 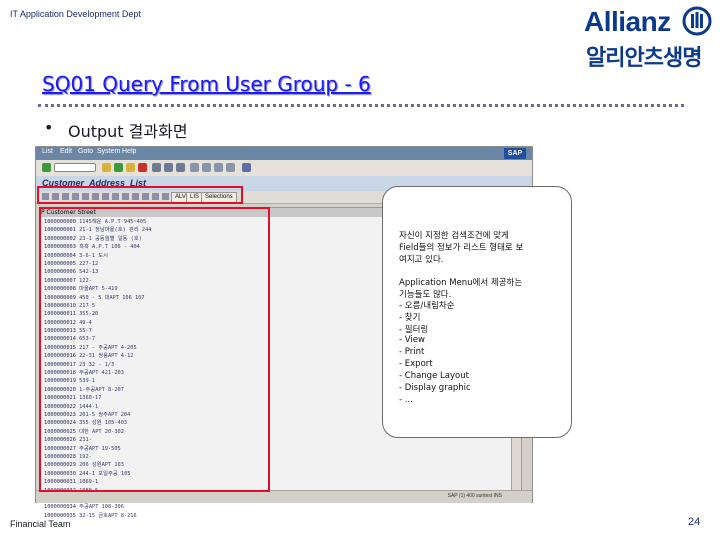 I want to click on callout-line: - 오름/내림차순, so click(x=427, y=306).